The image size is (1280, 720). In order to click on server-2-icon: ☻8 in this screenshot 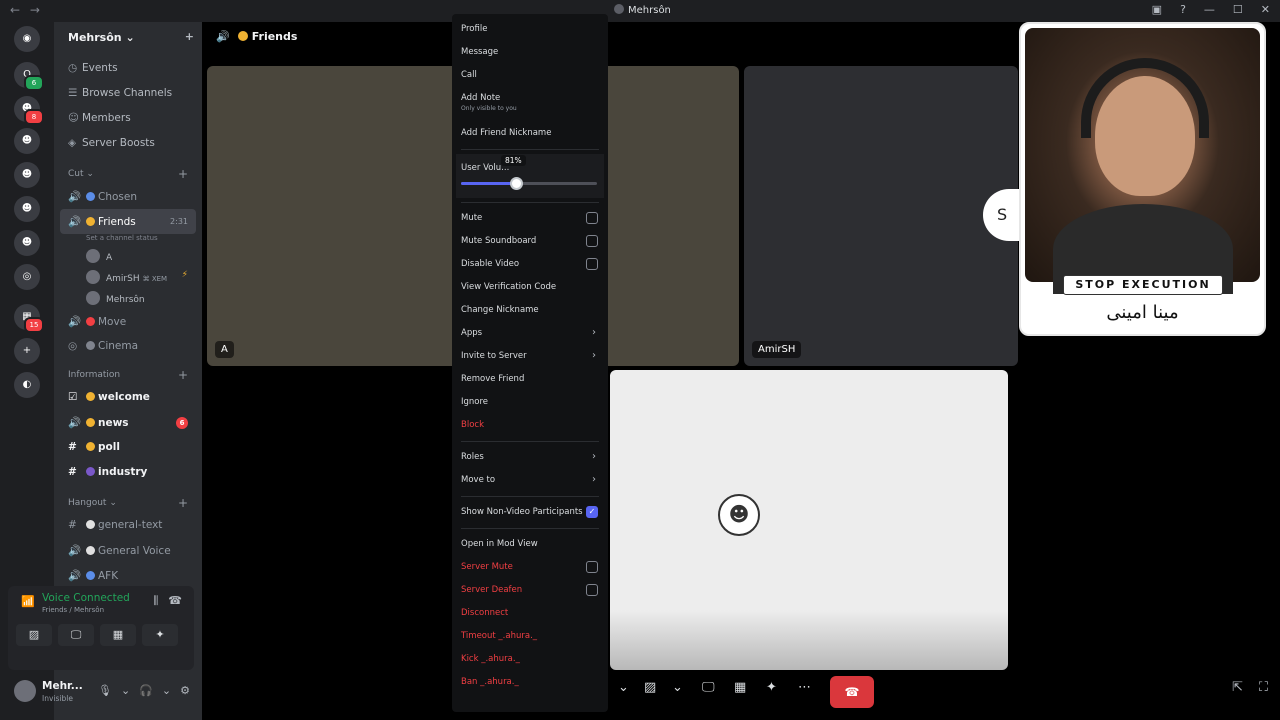, I will do `click(29, 110)`.